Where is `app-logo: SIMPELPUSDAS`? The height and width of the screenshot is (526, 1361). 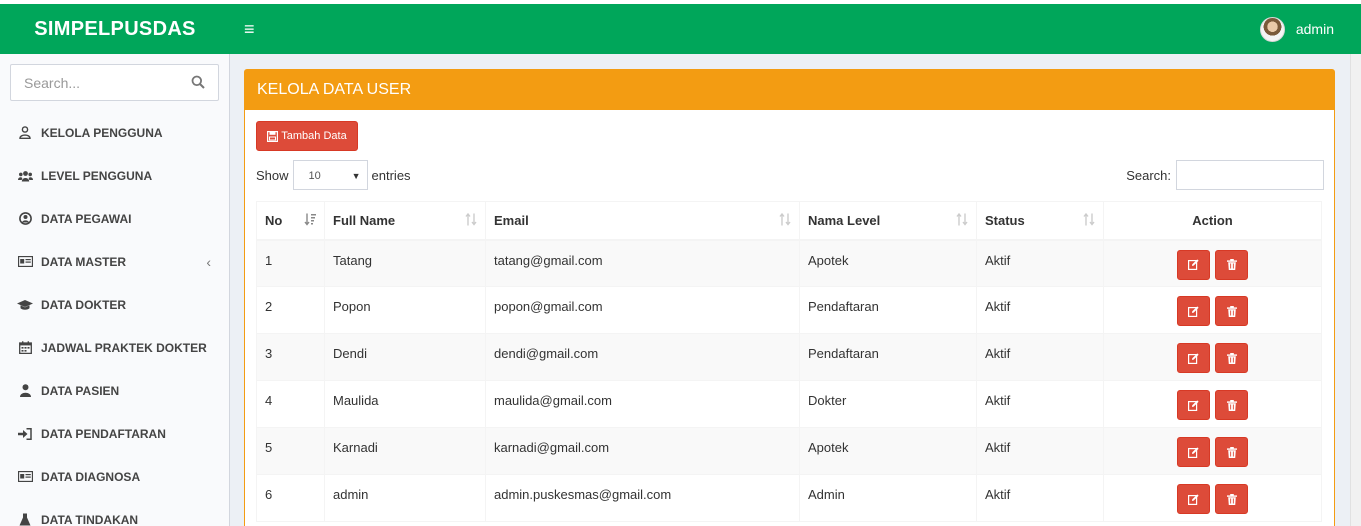
app-logo: SIMPELPUSDAS is located at coordinates (115, 29).